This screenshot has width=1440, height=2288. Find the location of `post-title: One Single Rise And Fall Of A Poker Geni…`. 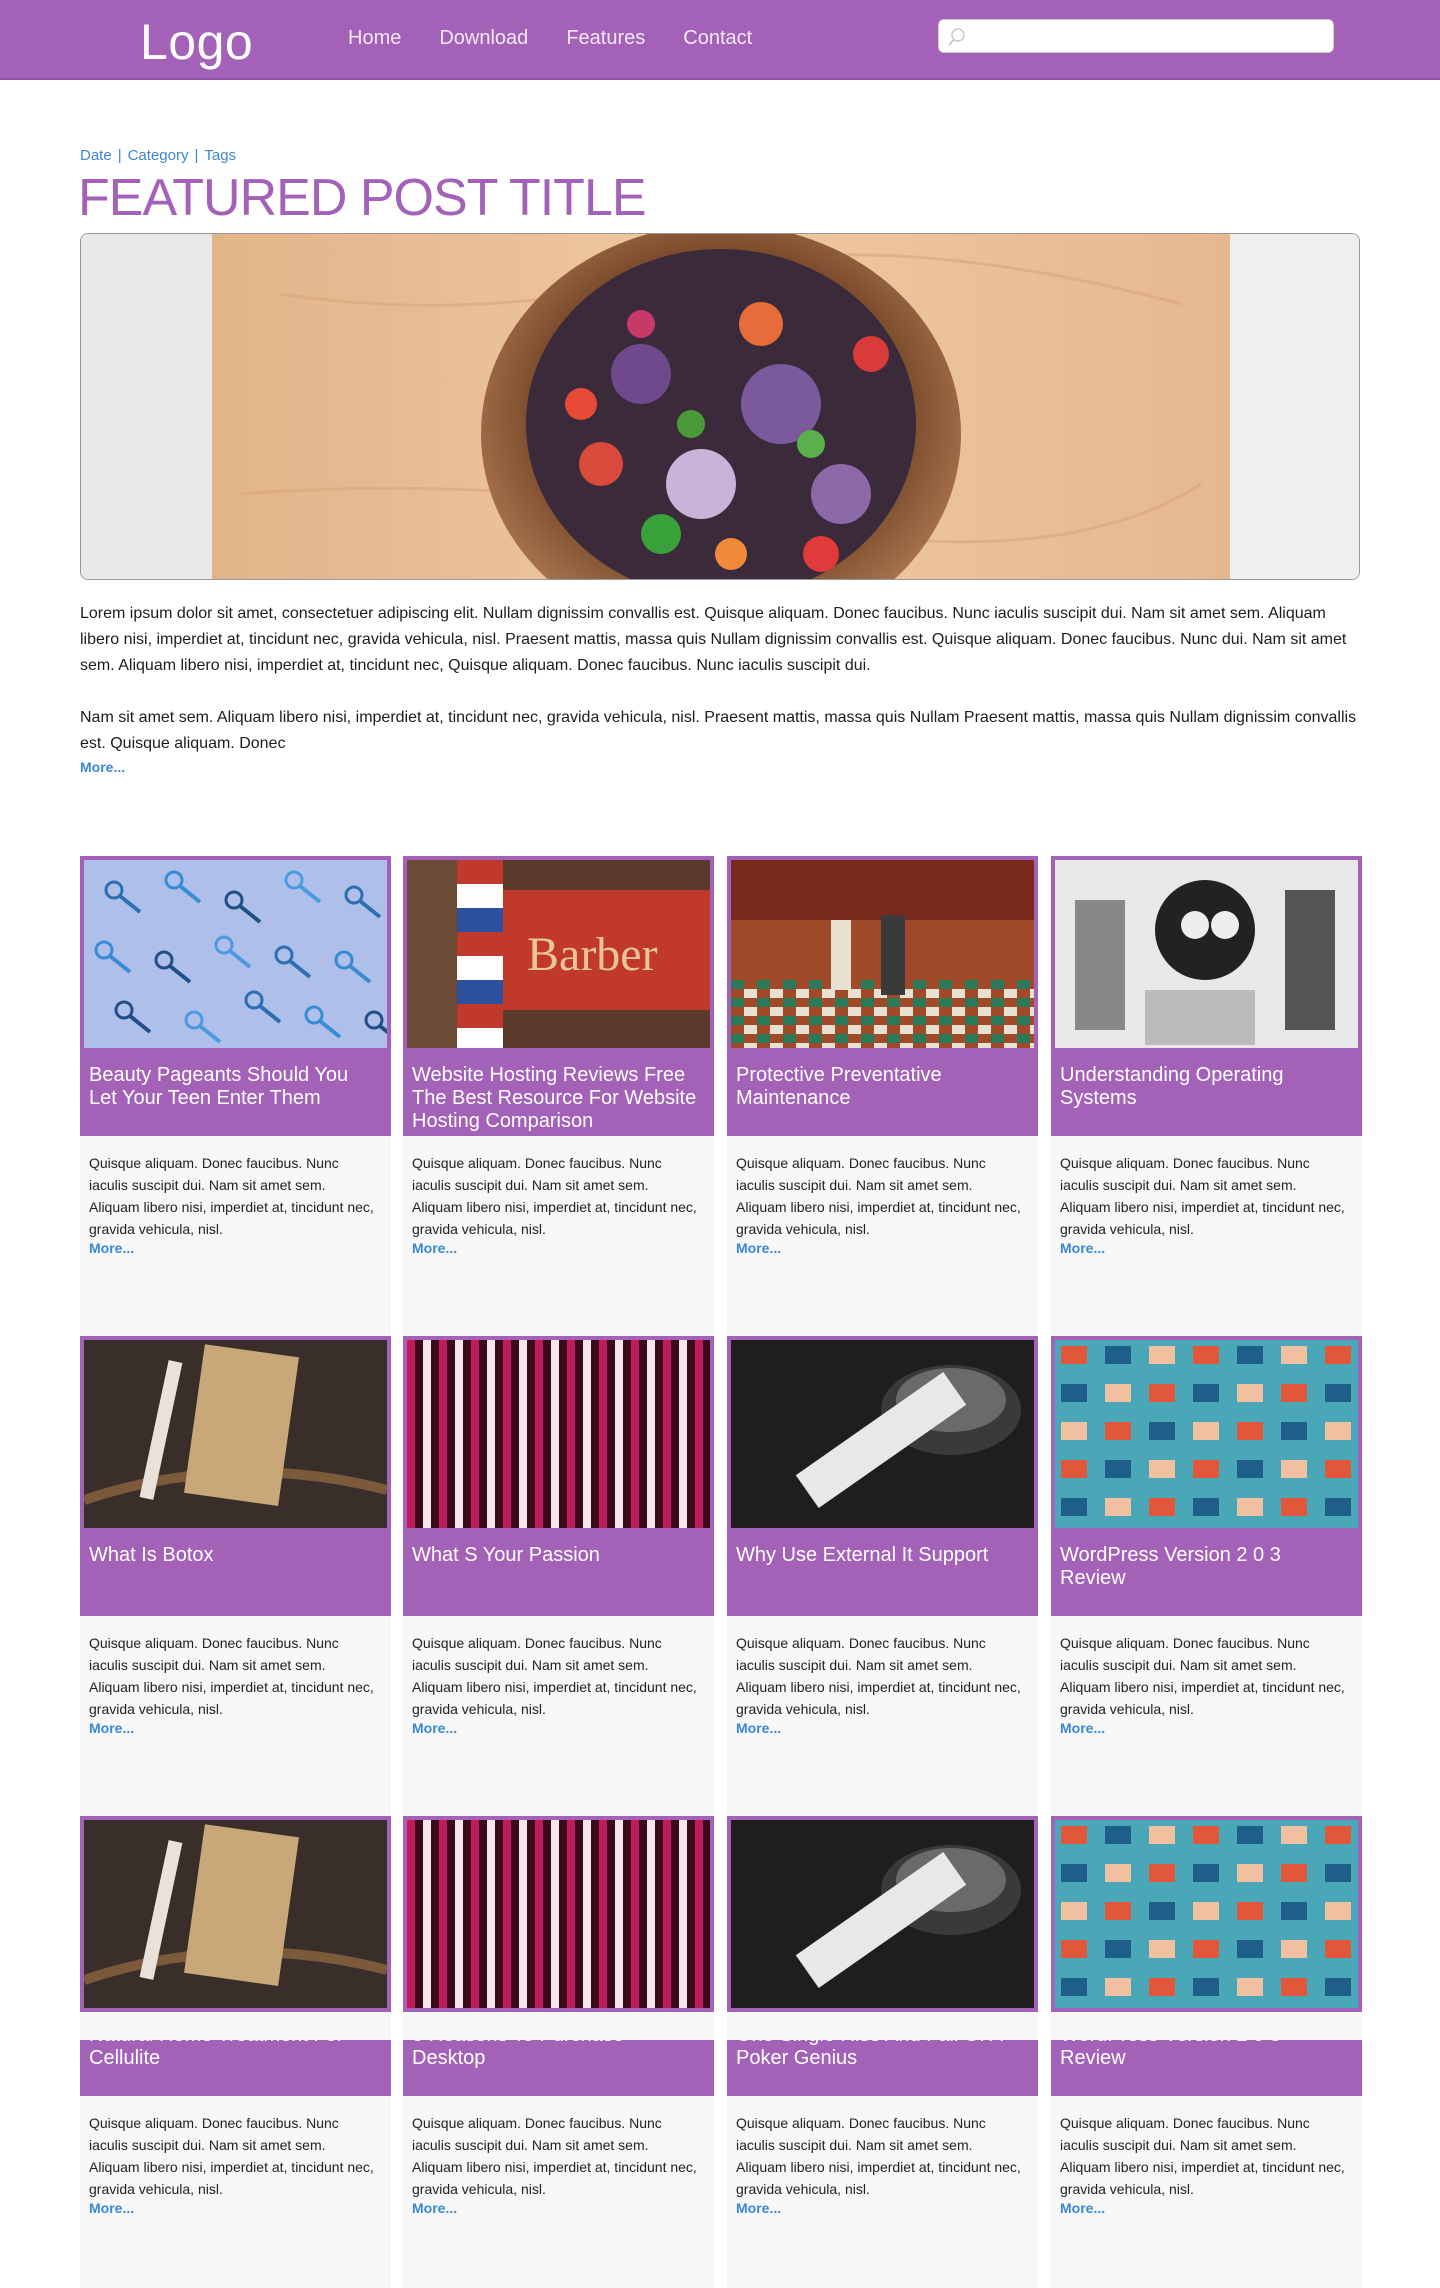

post-title: One Single Rise And Fall Of A Poker Geni… is located at coordinates (881, 2055).